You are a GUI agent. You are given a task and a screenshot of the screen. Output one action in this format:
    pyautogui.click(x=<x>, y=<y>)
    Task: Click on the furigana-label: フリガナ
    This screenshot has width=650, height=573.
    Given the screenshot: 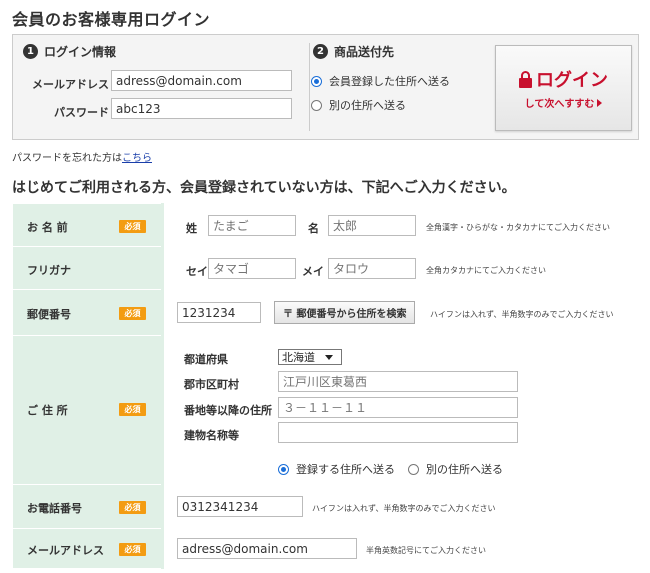 What is the action you would take?
    pyautogui.click(x=49, y=270)
    